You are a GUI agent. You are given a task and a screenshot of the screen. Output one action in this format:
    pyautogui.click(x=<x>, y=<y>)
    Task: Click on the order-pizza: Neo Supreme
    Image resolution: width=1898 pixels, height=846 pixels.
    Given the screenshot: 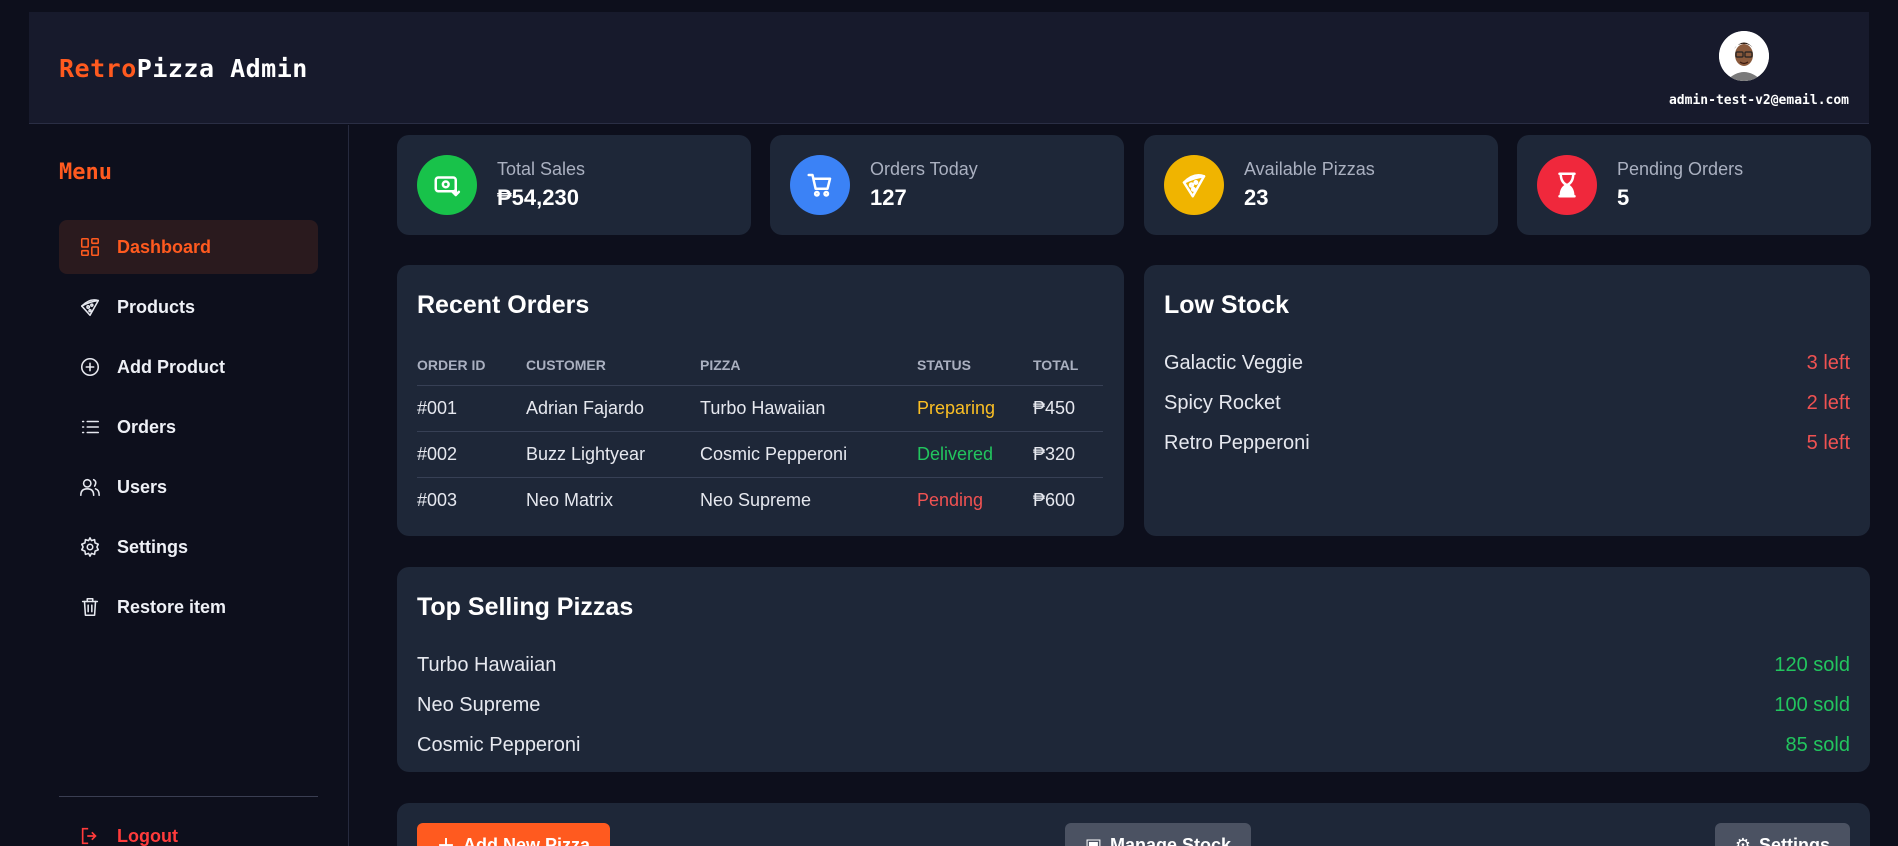 What is the action you would take?
    pyautogui.click(x=756, y=499)
    